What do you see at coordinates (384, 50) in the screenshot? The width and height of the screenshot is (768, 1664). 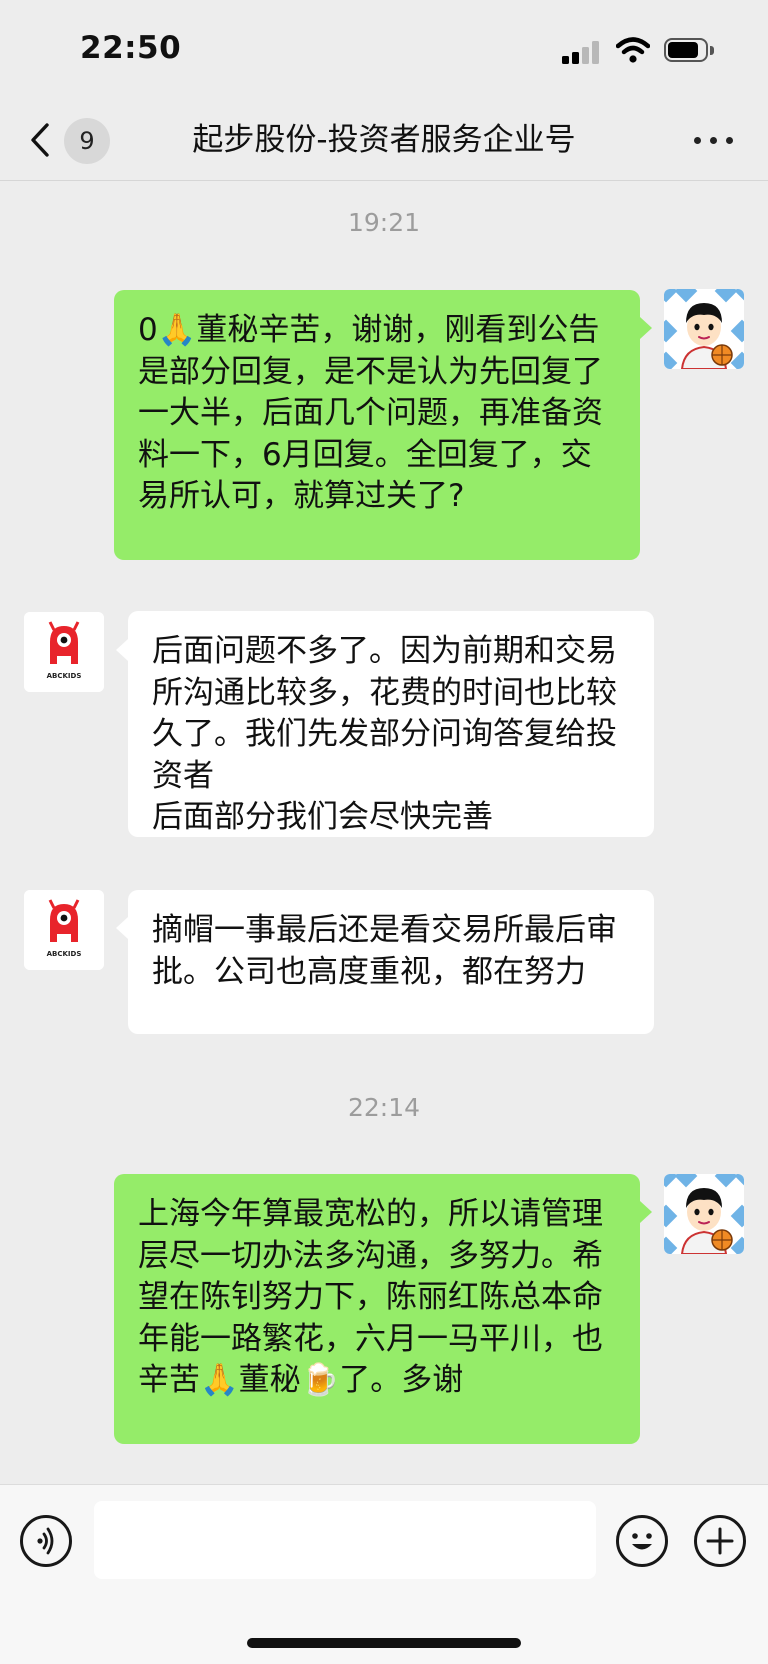 I see `status-bar: 22:50` at bounding box center [384, 50].